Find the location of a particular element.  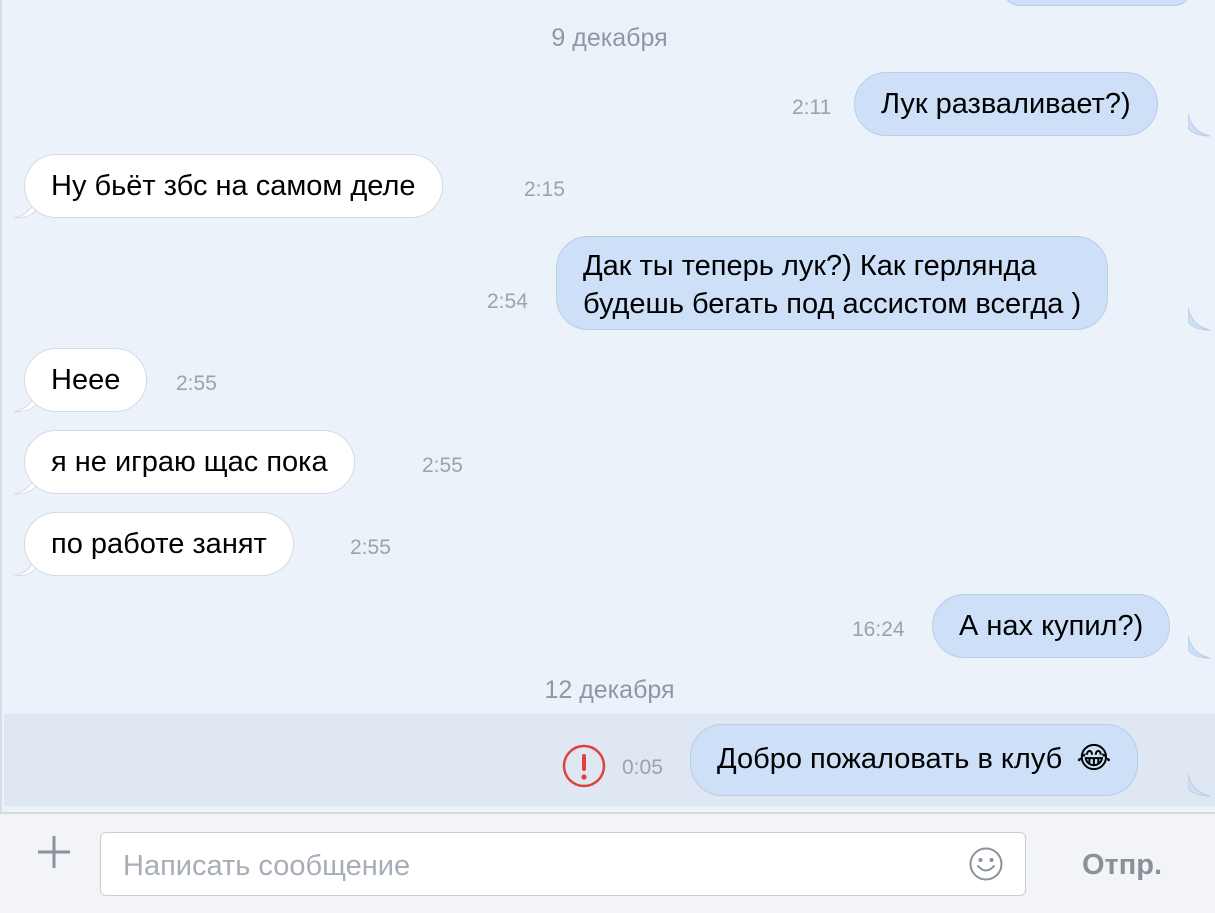

send-button: Отпр. is located at coordinates (1122, 865).